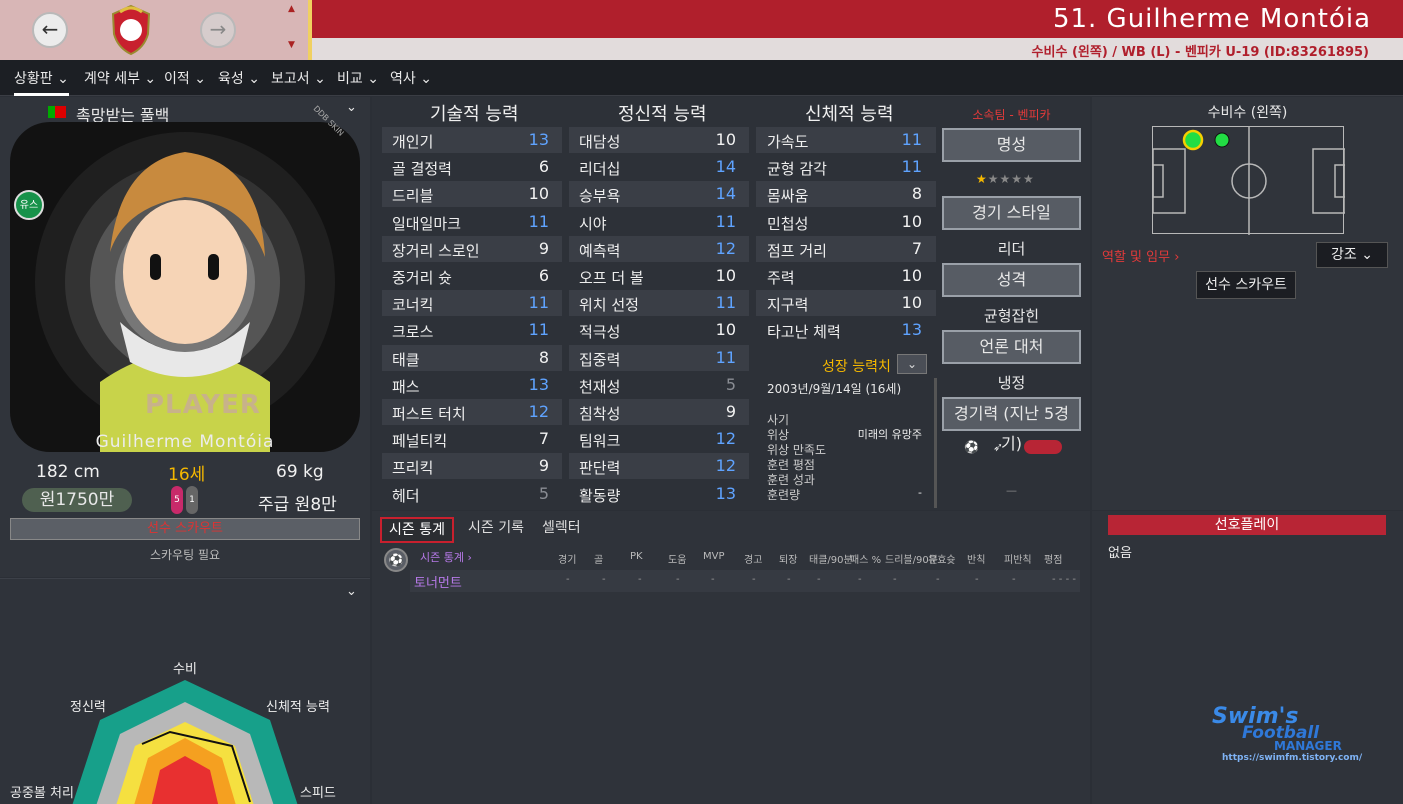 This screenshot has width=1403, height=804. What do you see at coordinates (417, 530) in the screenshot?
I see `tab-season-stats: 시즌 통계` at bounding box center [417, 530].